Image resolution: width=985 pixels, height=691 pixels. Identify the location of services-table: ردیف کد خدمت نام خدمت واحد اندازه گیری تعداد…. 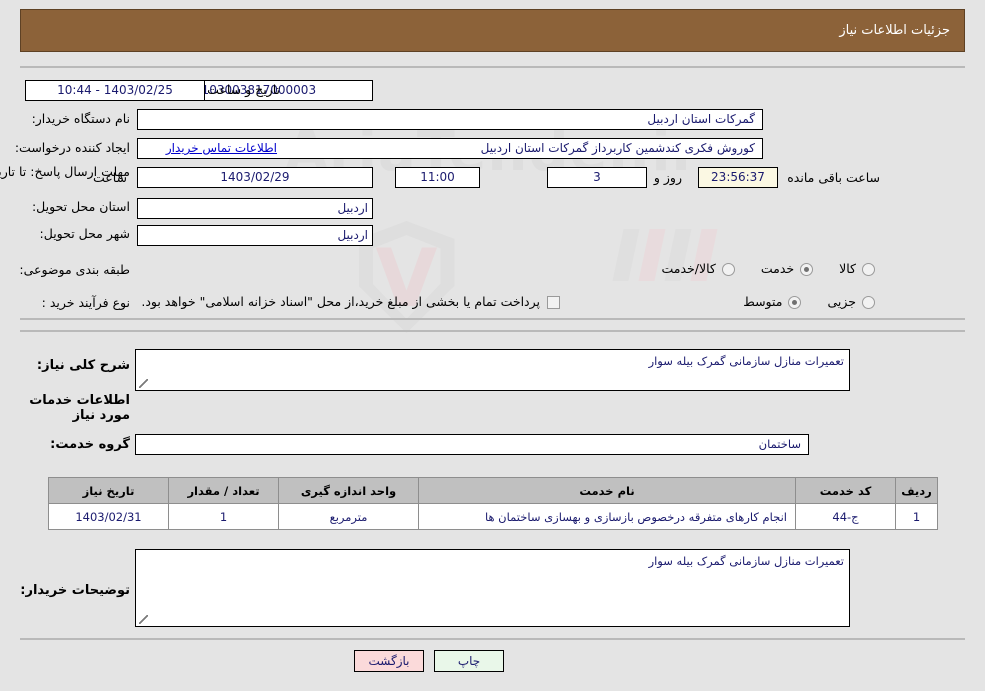
(493, 503).